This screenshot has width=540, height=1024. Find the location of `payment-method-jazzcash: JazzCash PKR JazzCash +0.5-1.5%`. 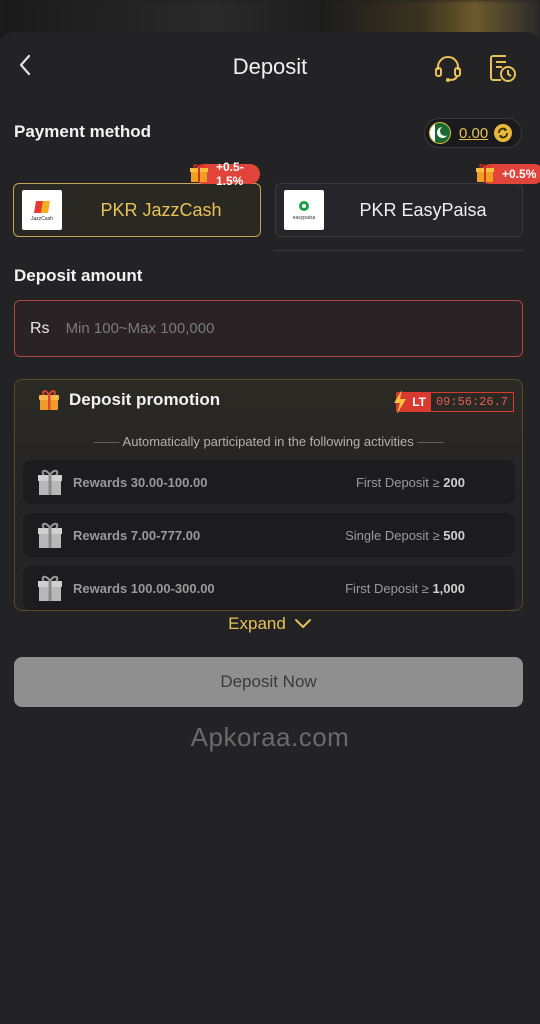

payment-method-jazzcash: JazzCash PKR JazzCash +0.5-1.5% is located at coordinates (137, 198).